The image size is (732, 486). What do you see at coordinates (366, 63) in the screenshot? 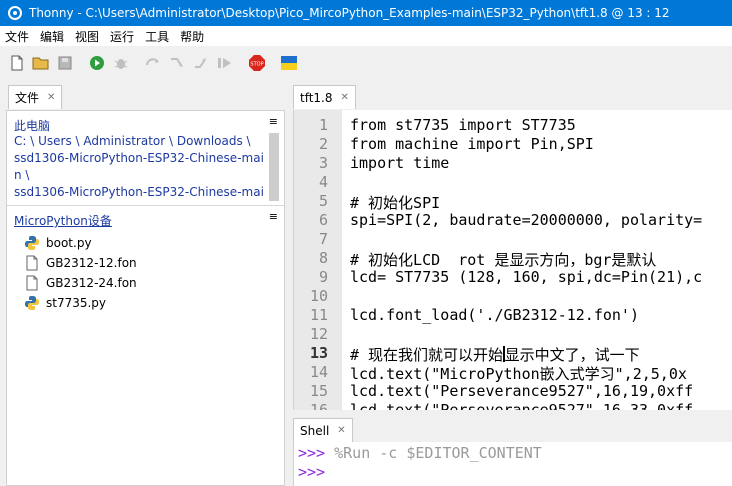
I see `toolbar: STOP` at bounding box center [366, 63].